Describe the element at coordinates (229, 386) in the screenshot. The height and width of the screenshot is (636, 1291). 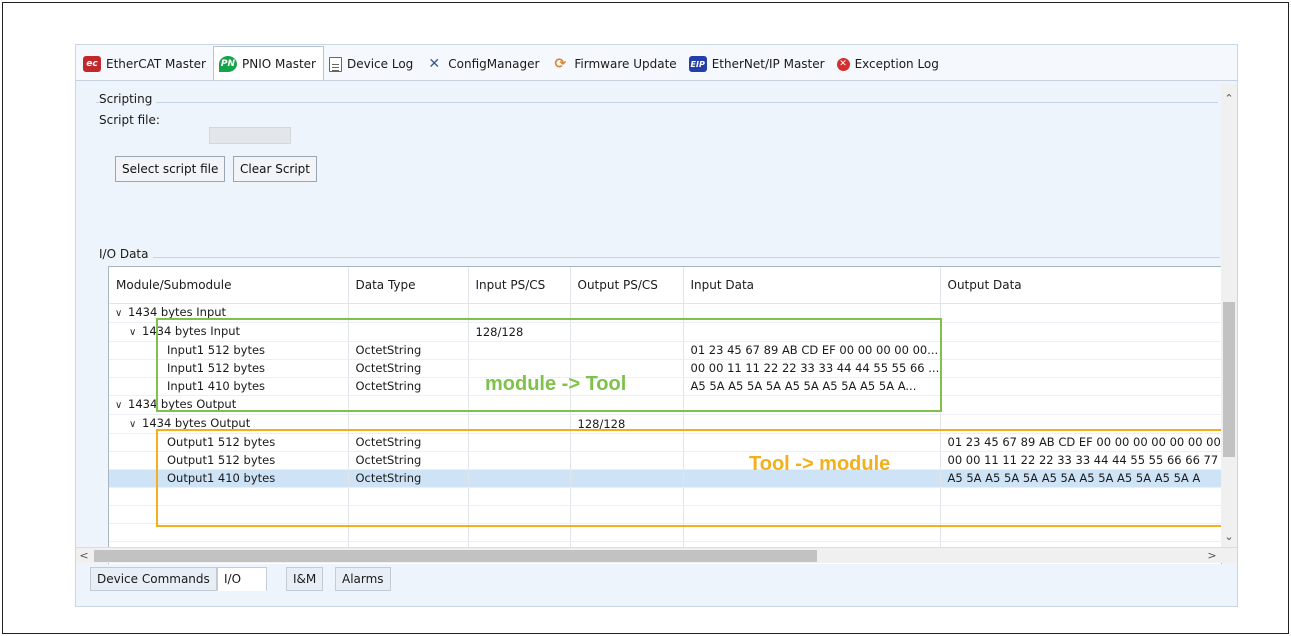
I see `cell-module: Input1 410 bytes` at that location.